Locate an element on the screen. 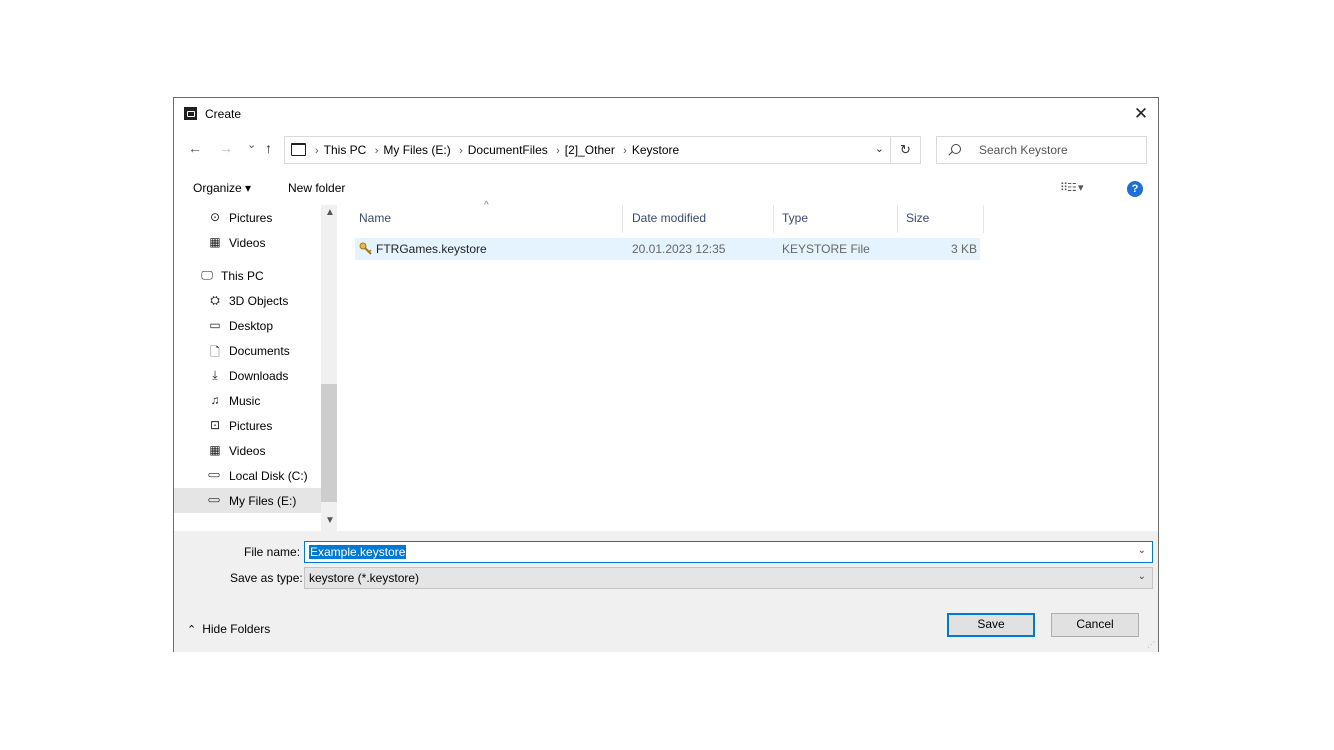 This screenshot has height=750, width=1334. close-icon: ✕ is located at coordinates (1141, 114).